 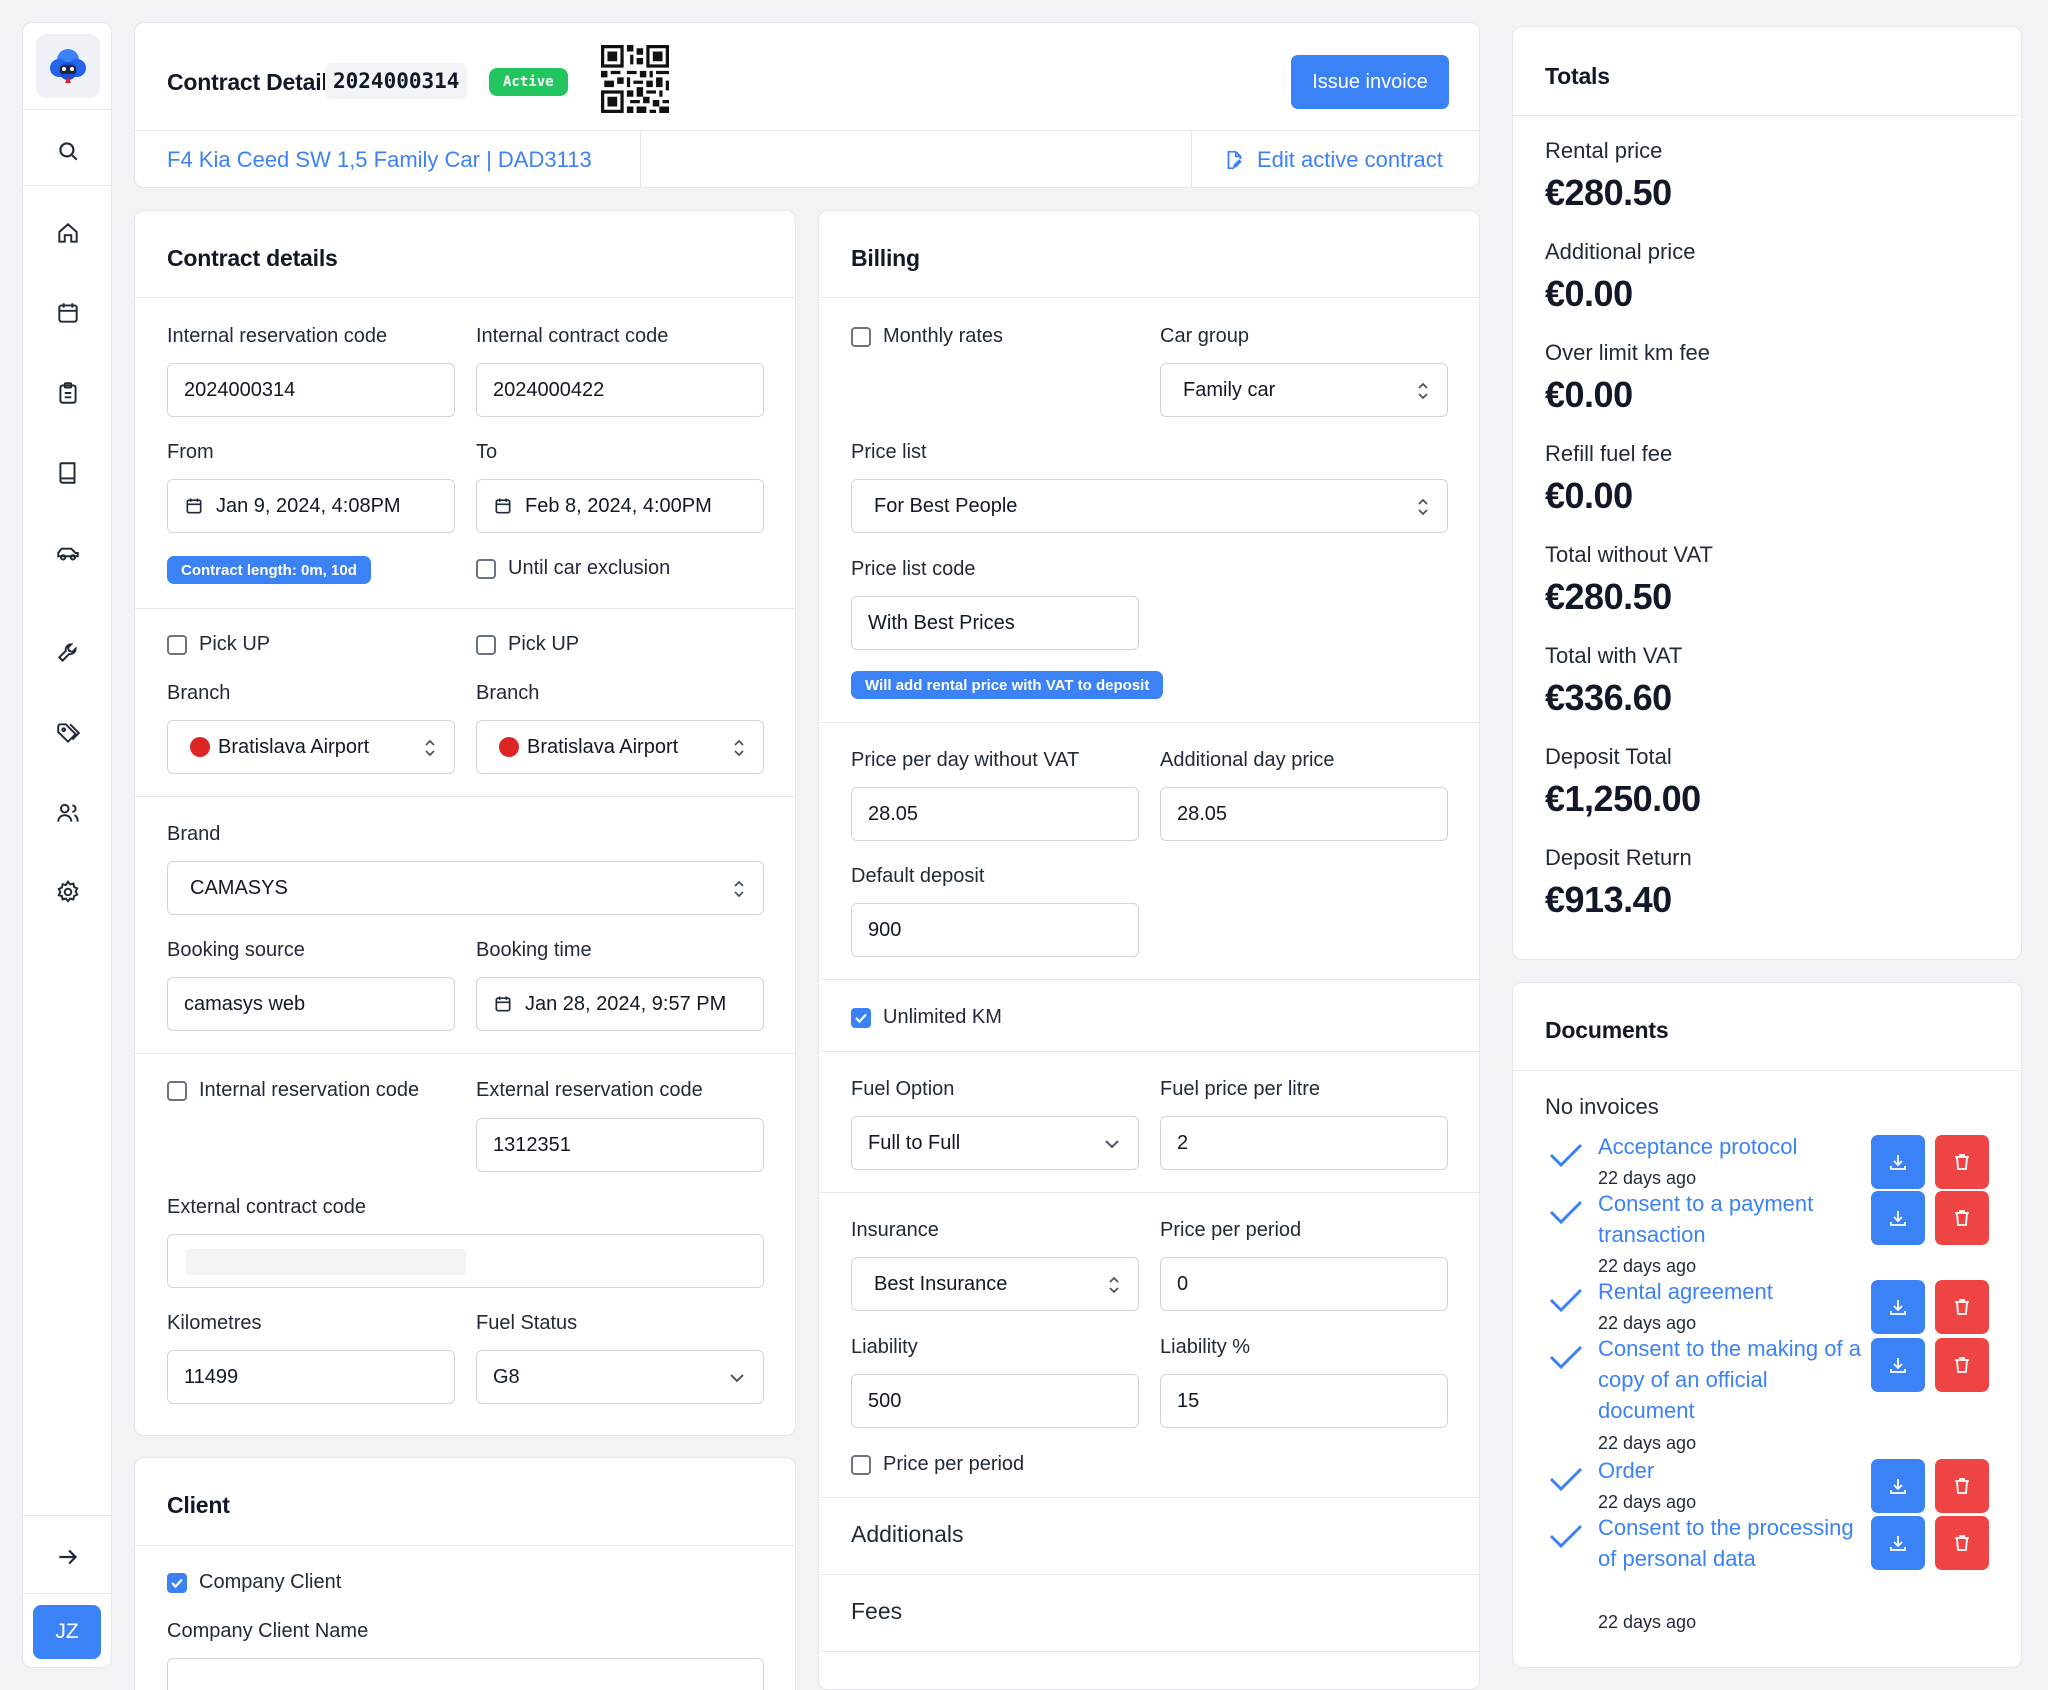 What do you see at coordinates (620, 1004) in the screenshot?
I see `booking-time-input: Jan 28, 2024, 9:57 PM` at bounding box center [620, 1004].